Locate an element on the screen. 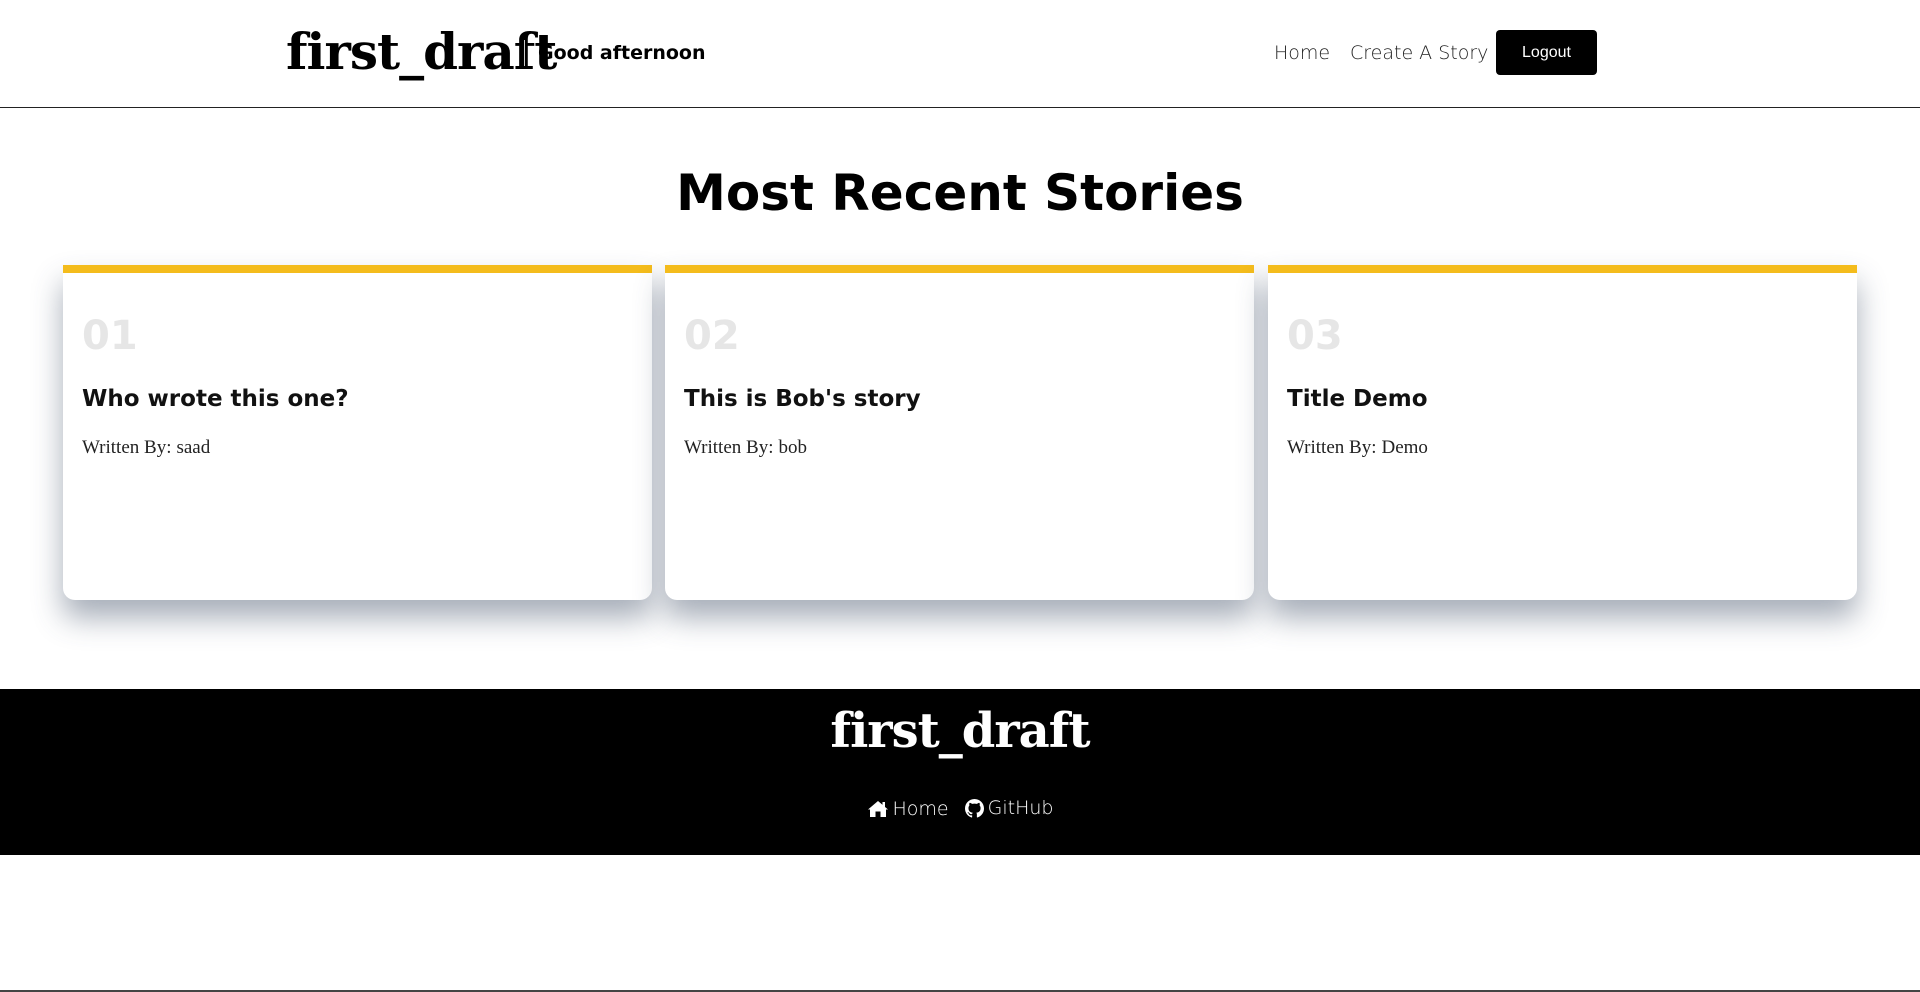 This screenshot has height=992, width=1920. story-author: Written By: Demo is located at coordinates (1572, 448).